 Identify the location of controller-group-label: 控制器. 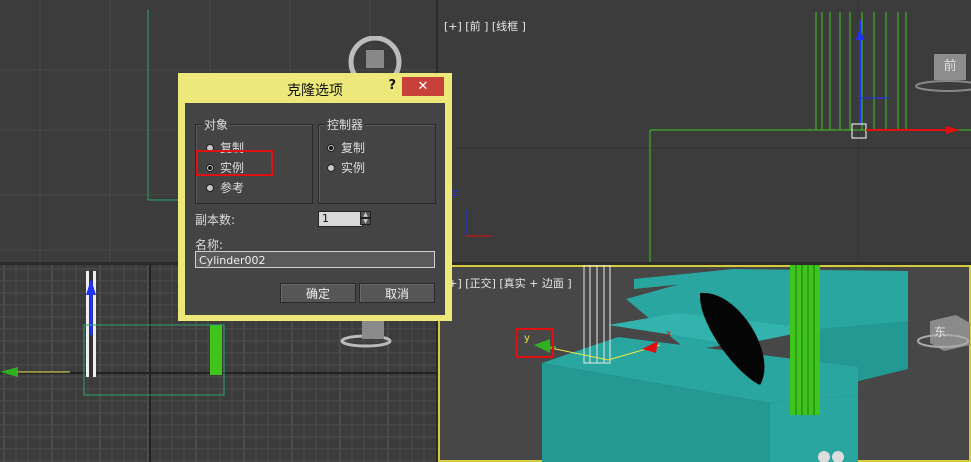
(345, 124).